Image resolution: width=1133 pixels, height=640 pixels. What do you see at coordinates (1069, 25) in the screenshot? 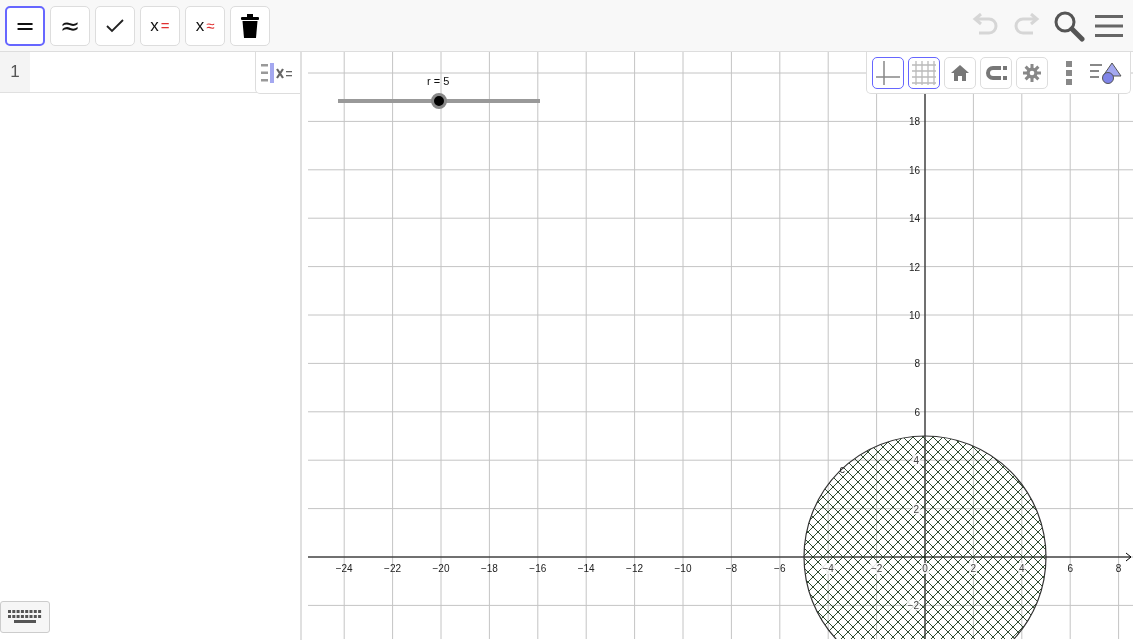
I see `search-icon` at bounding box center [1069, 25].